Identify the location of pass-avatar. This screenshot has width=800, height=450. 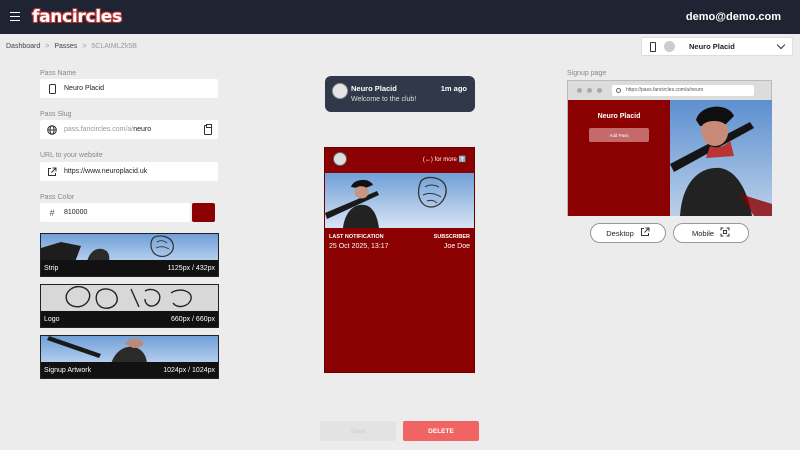
(669, 46).